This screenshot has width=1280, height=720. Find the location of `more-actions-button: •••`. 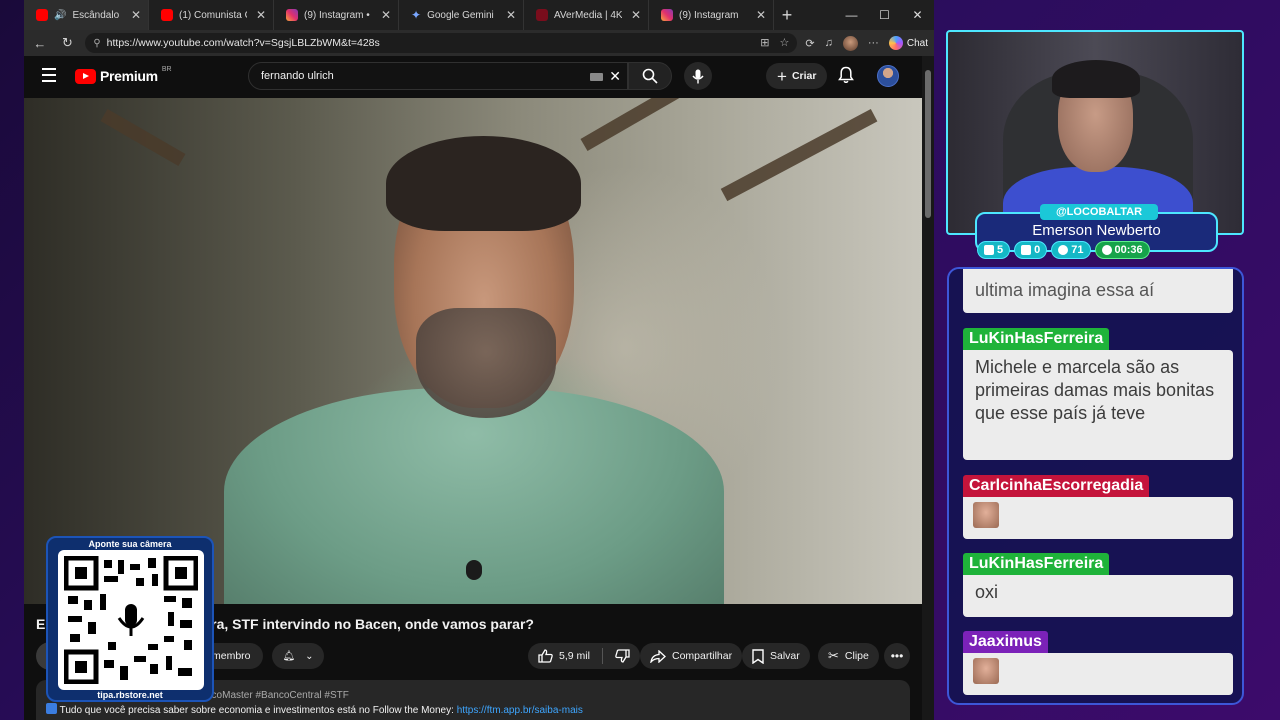

more-actions-button: ••• is located at coordinates (897, 656).